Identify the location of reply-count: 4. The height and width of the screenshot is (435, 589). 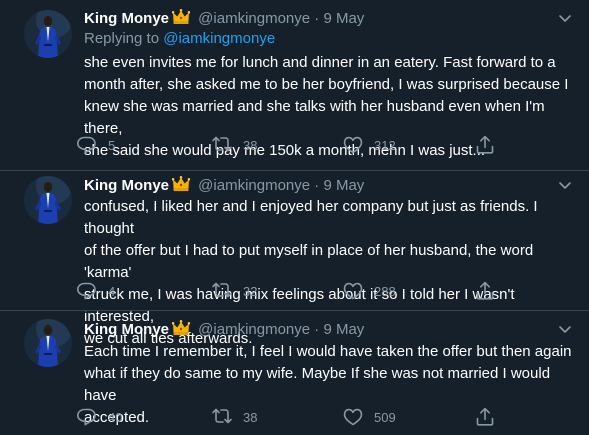
(112, 291).